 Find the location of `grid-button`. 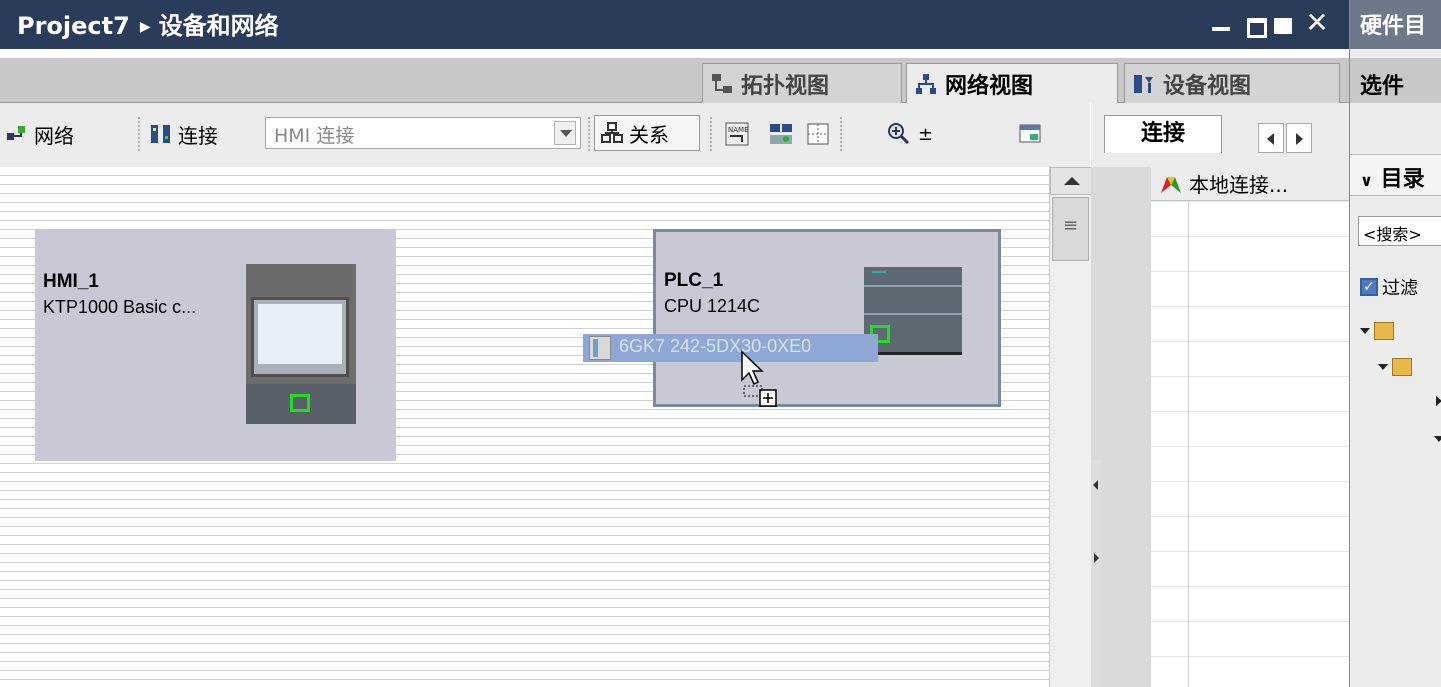

grid-button is located at coordinates (818, 134).